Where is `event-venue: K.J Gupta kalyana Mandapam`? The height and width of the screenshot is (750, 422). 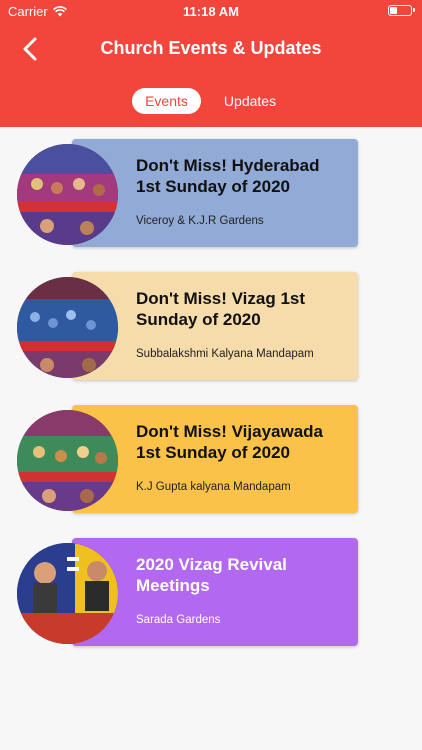
event-venue: K.J Gupta kalyana Mandapam is located at coordinates (213, 487).